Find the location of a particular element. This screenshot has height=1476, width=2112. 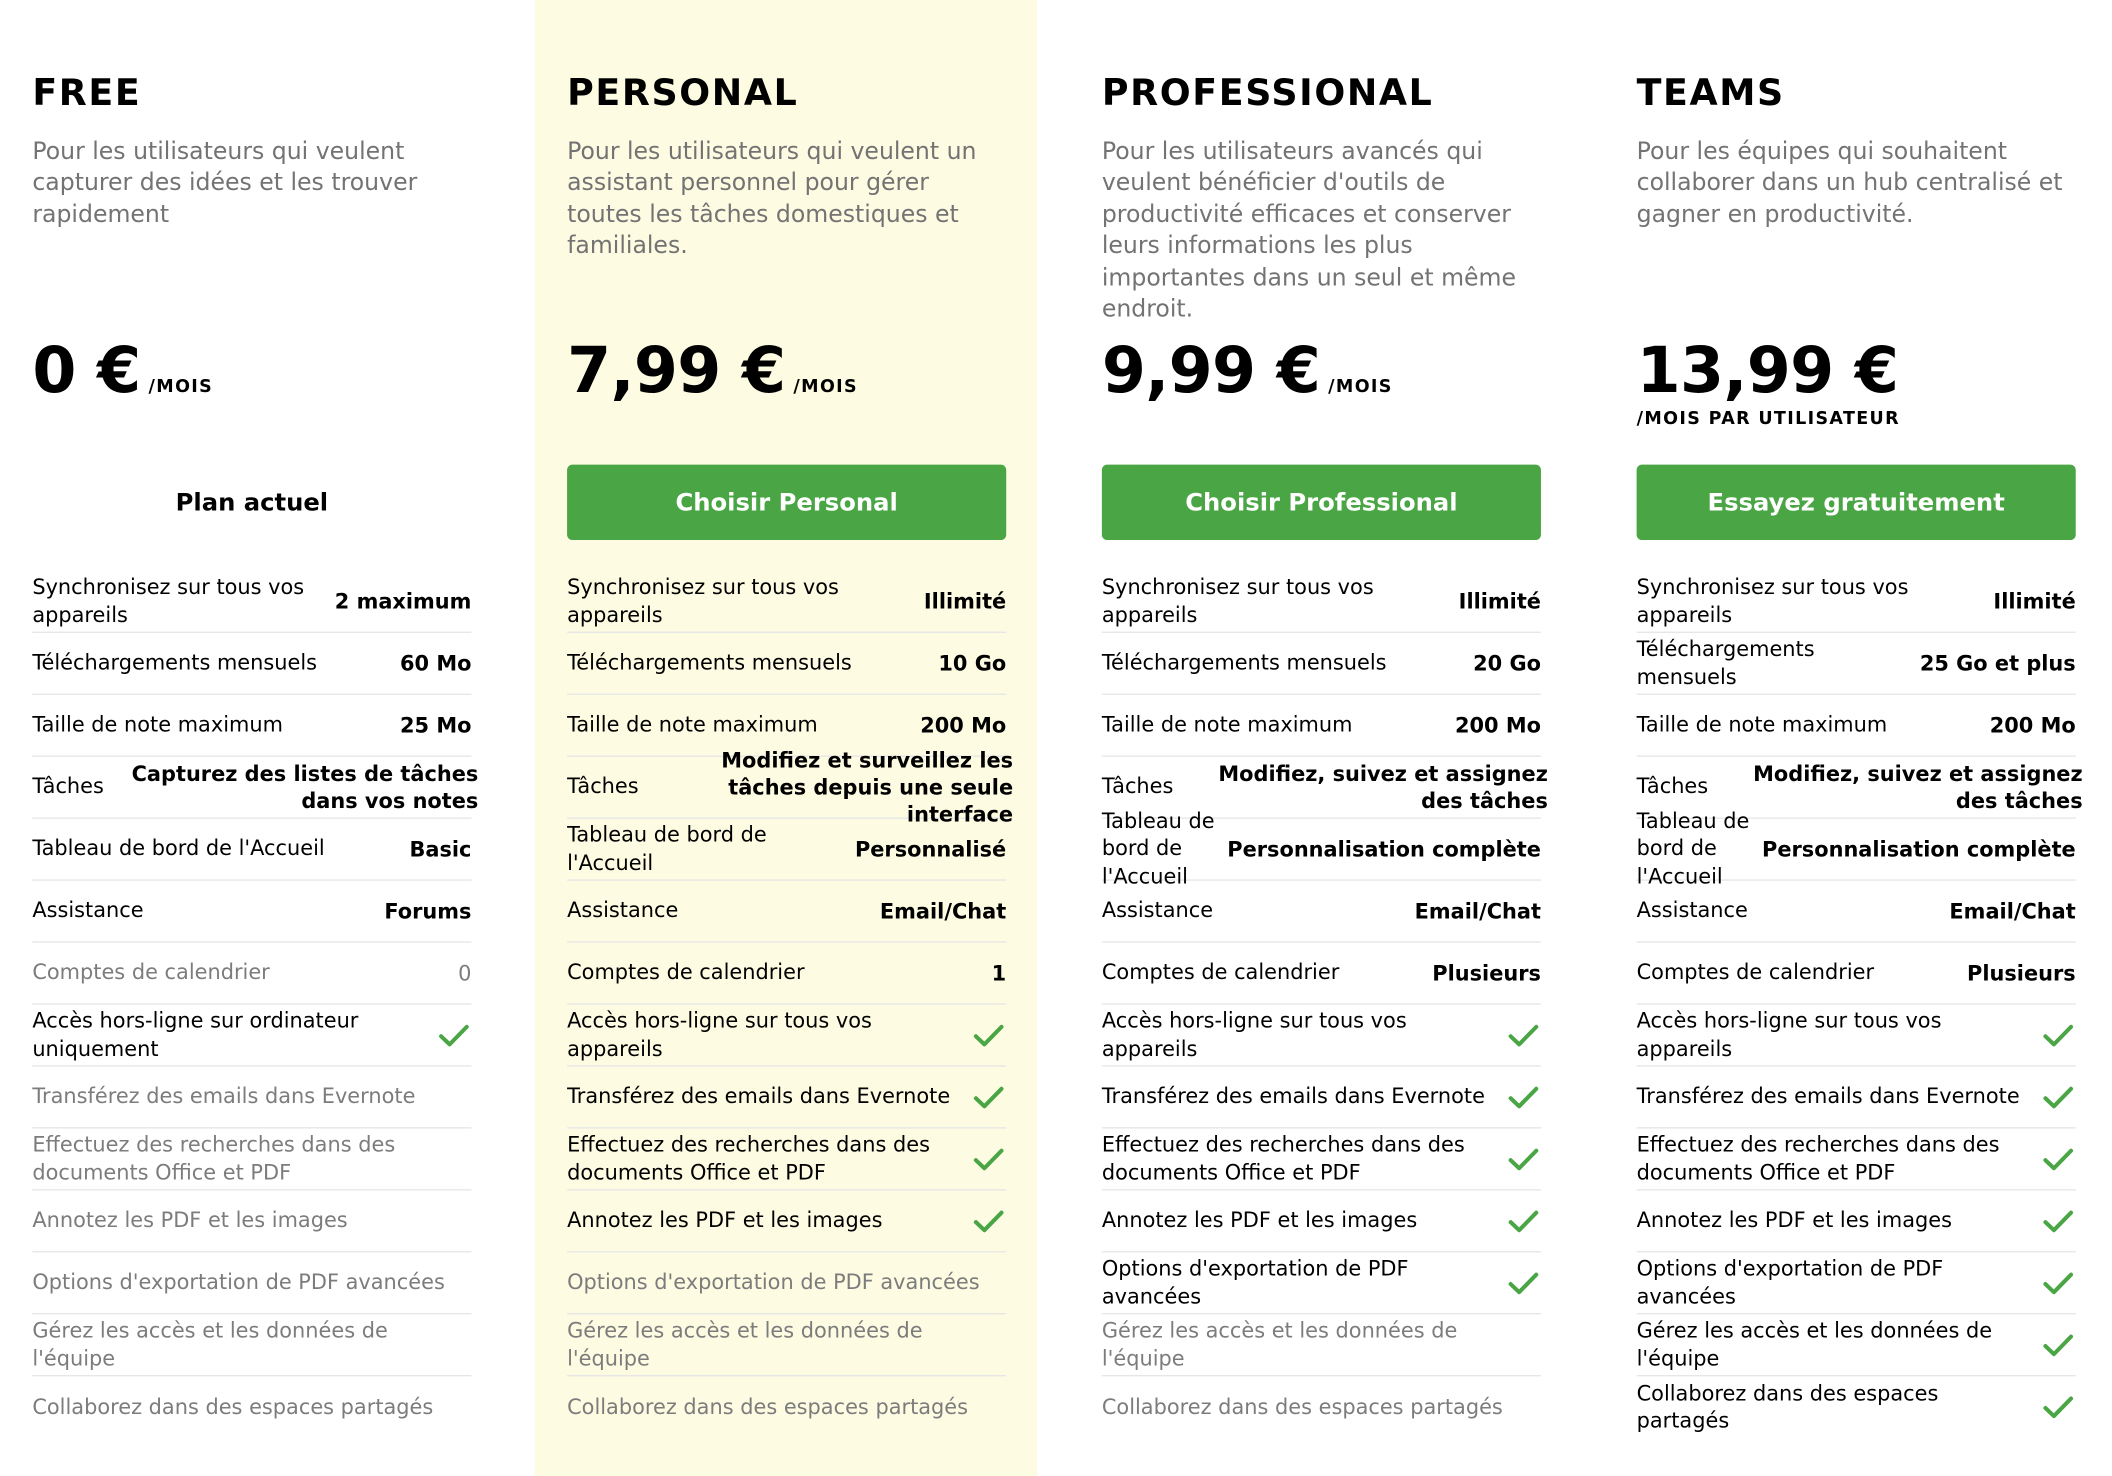

feature-value: 60 Mo is located at coordinates (435, 663).